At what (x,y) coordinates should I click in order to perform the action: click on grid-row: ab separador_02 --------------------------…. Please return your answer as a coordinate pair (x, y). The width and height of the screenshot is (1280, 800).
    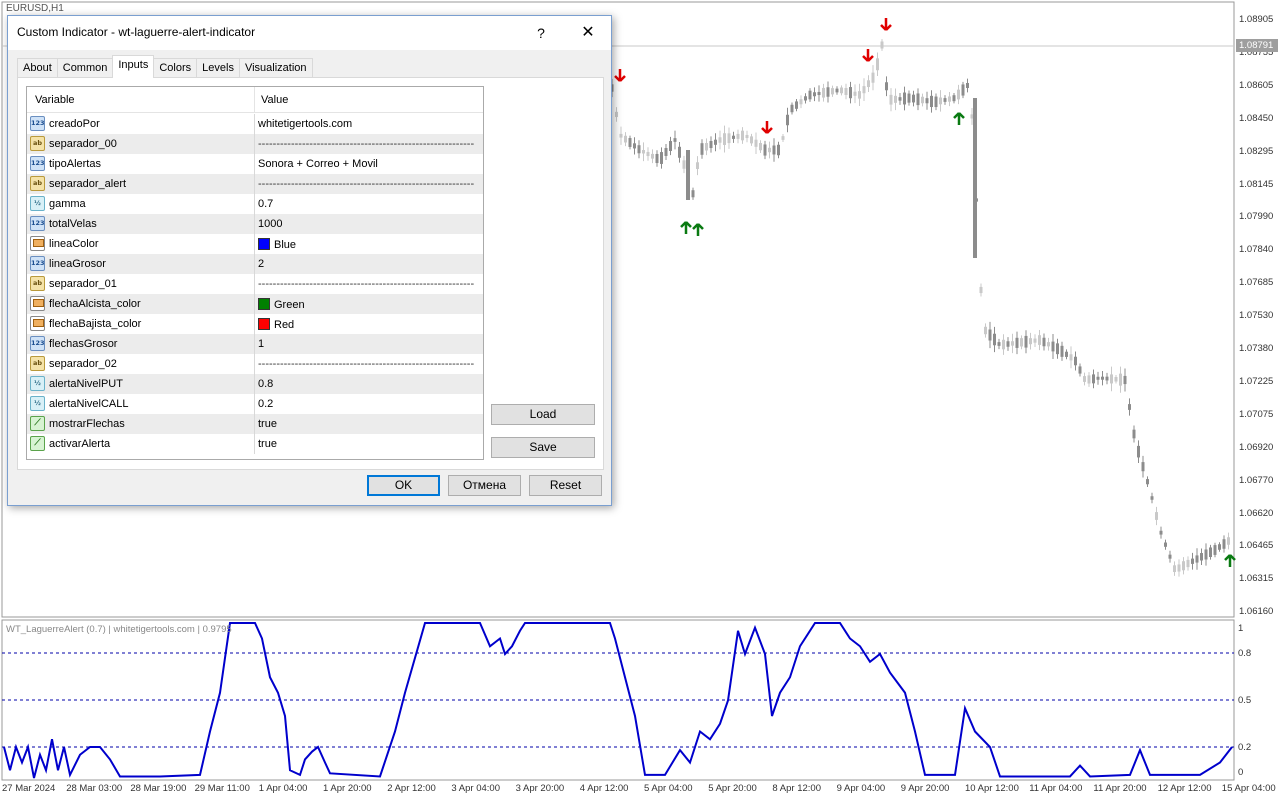
    Looking at the image, I should click on (255, 364).